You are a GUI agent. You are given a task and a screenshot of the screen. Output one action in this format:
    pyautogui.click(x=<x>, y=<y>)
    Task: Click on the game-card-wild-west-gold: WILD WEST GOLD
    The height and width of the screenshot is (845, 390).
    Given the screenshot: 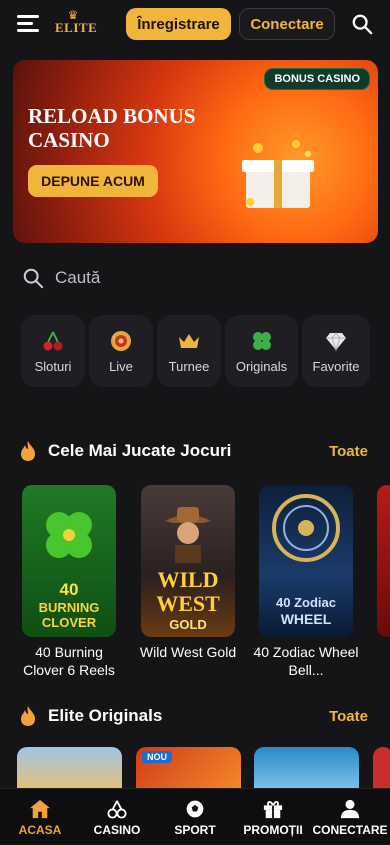 What is the action you would take?
    pyautogui.click(x=188, y=561)
    